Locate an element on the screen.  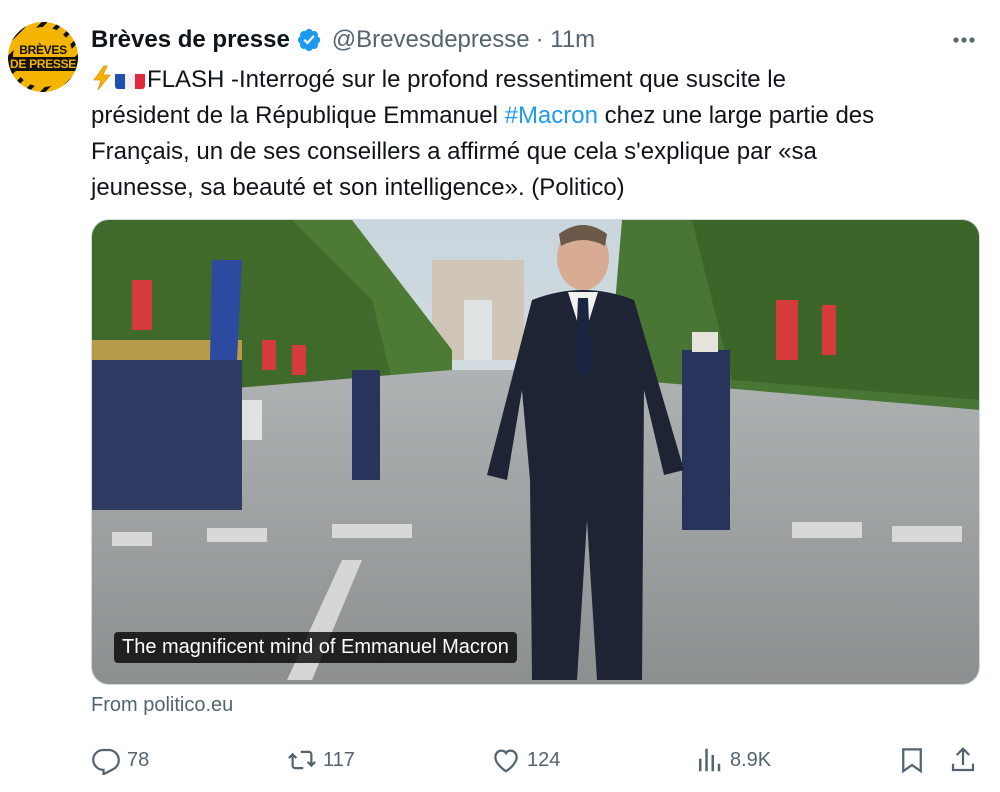
timestamp: · 11m is located at coordinates (566, 40).